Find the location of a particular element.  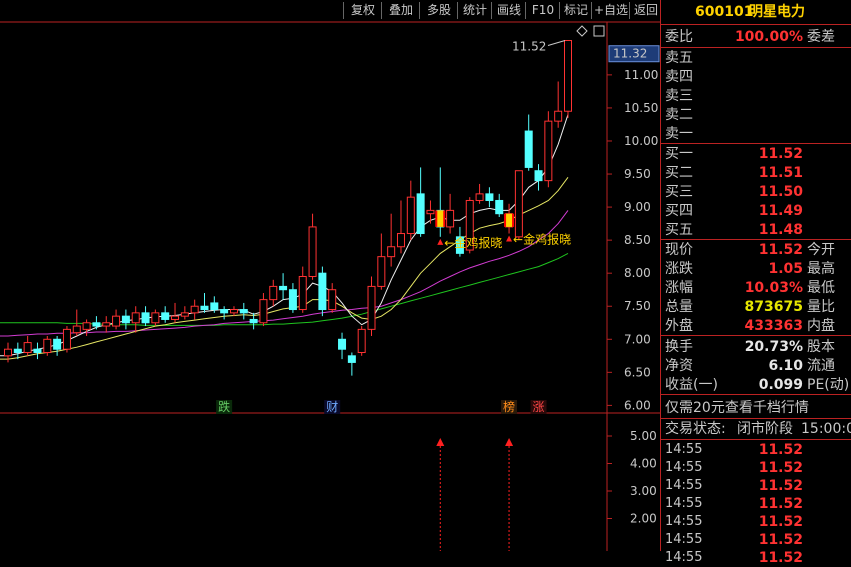

fund-label: 换手 is located at coordinates (679, 347).